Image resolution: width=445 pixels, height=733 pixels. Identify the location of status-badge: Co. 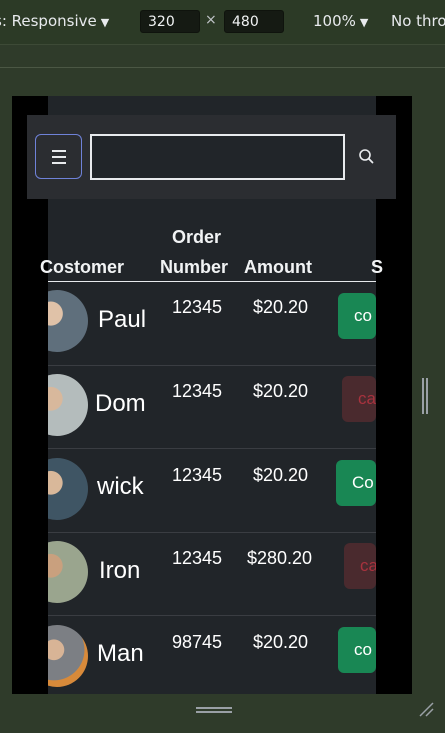
(356, 483).